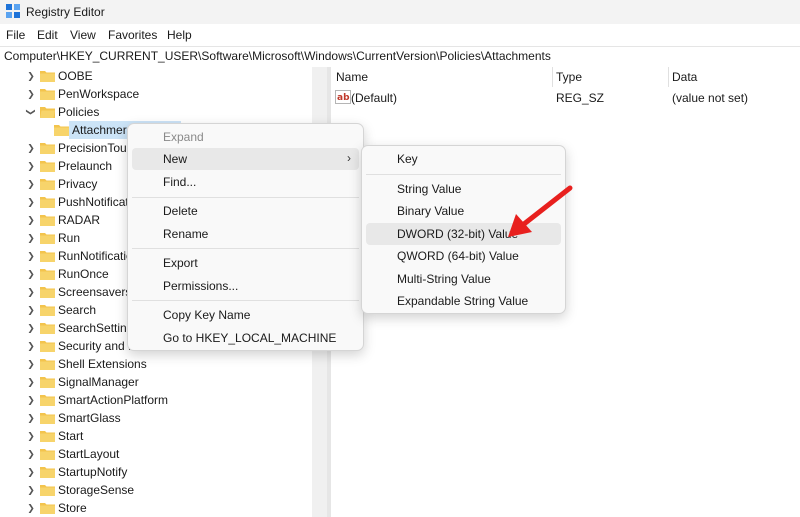  Describe the element at coordinates (71, 436) in the screenshot. I see `tree-item-label: Start` at that location.